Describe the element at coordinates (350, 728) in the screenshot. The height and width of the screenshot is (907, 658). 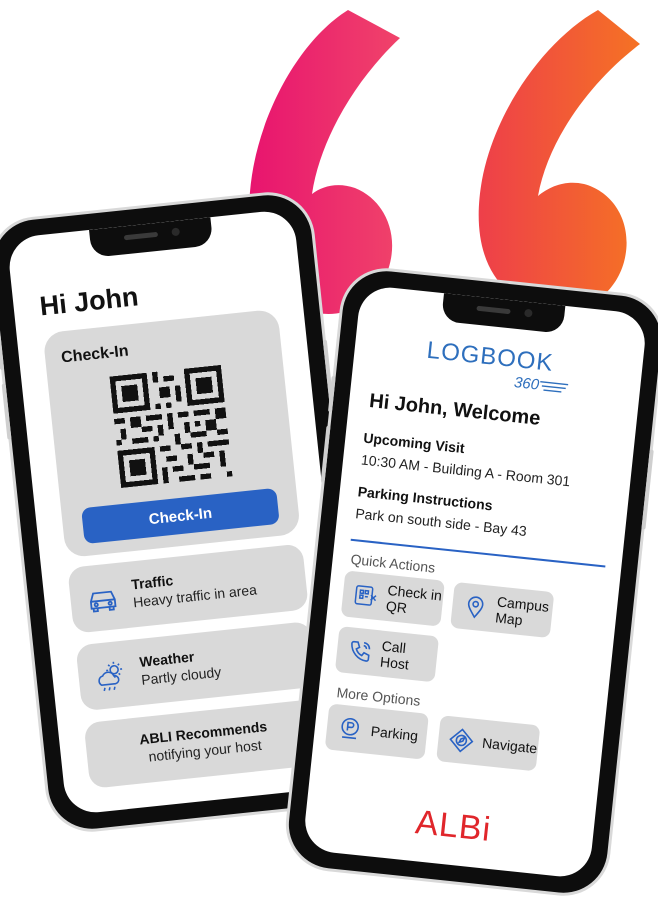
I see `parking-icon` at that location.